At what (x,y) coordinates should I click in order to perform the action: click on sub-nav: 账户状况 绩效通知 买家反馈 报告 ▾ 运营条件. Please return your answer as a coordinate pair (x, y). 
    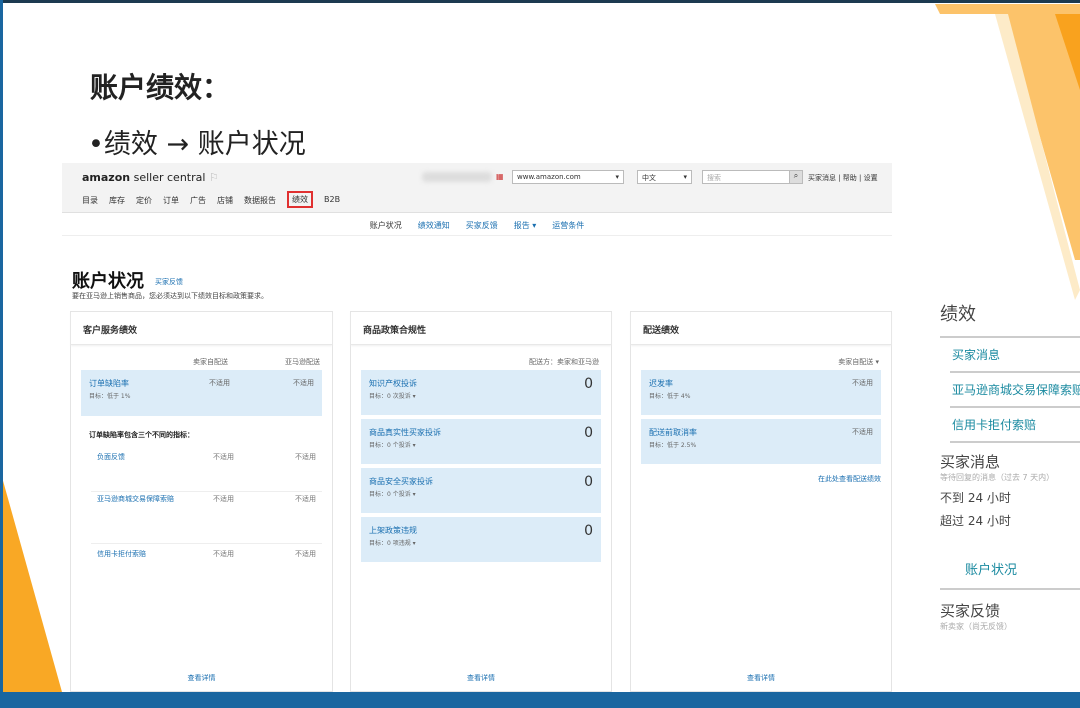
    Looking at the image, I should click on (477, 225).